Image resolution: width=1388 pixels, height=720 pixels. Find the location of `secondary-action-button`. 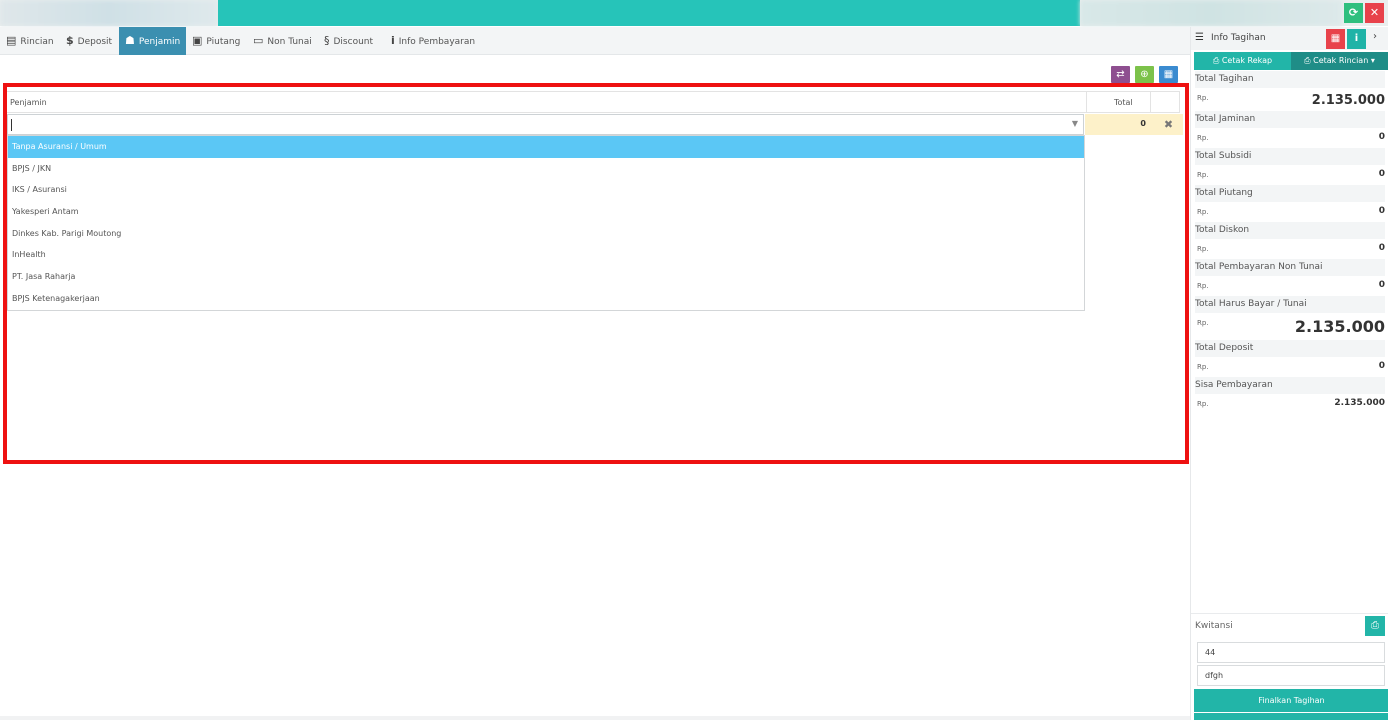

secondary-action-button is located at coordinates (1291, 716).